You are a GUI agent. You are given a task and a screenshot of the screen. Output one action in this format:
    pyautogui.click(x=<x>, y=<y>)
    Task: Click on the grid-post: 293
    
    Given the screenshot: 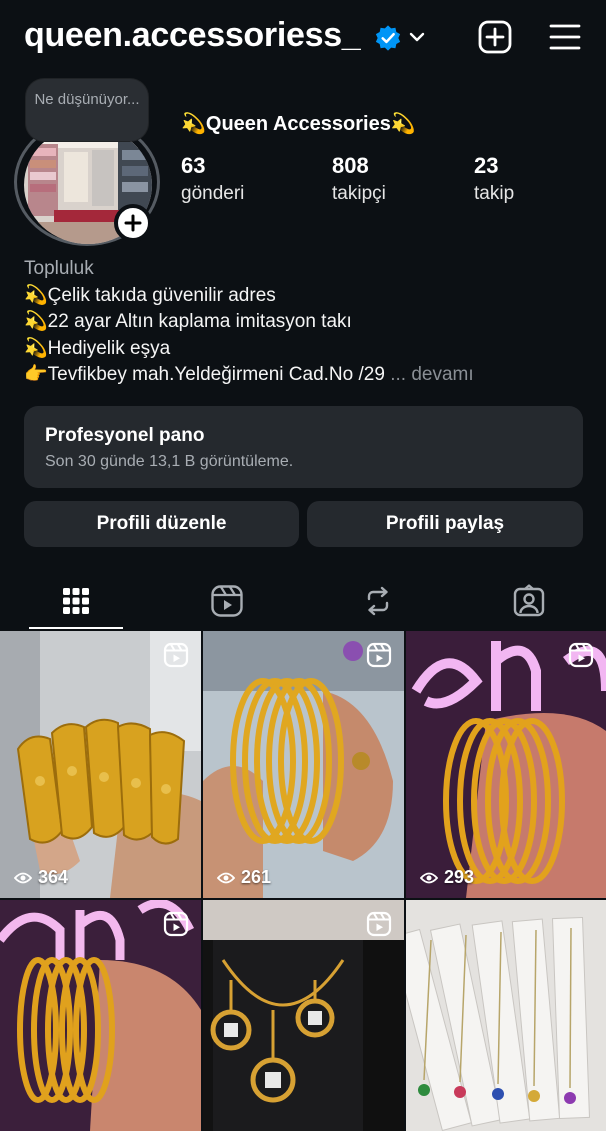 What is the action you would take?
    pyautogui.click(x=506, y=764)
    